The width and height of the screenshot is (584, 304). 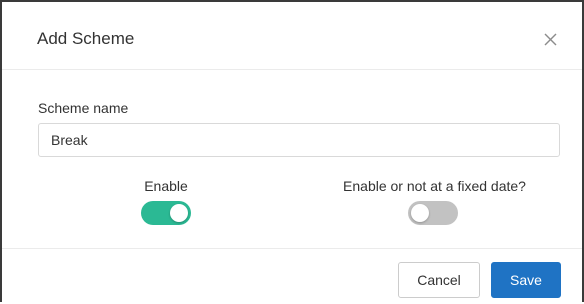 I want to click on scheme-name-label: Scheme name, so click(x=83, y=108).